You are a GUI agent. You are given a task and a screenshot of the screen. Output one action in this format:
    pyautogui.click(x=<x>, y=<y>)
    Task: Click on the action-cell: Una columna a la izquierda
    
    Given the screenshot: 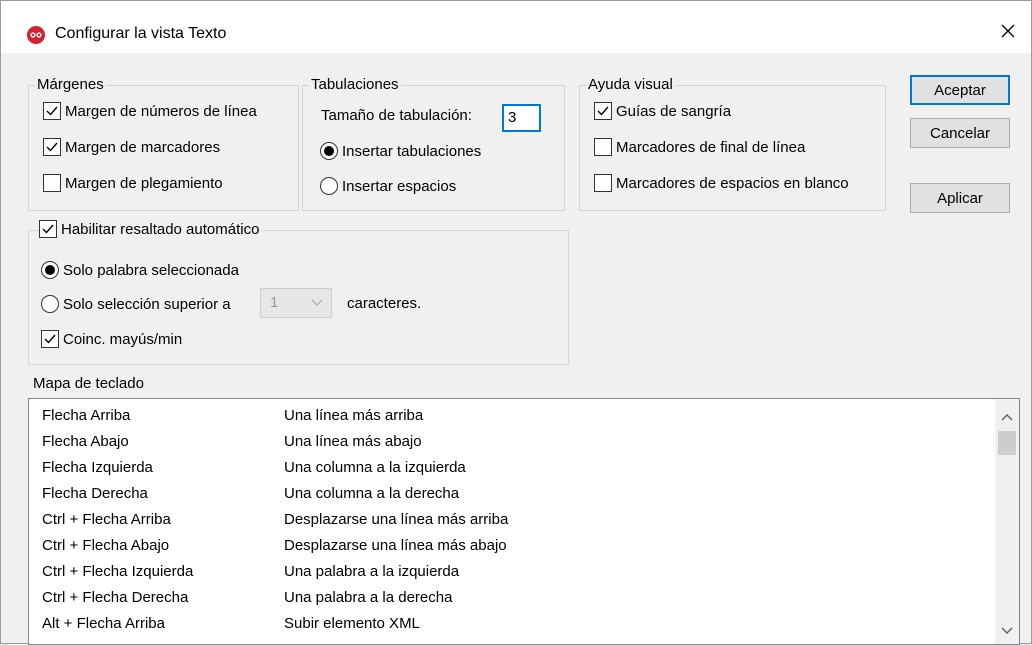 What is the action you would take?
    pyautogui.click(x=375, y=467)
    